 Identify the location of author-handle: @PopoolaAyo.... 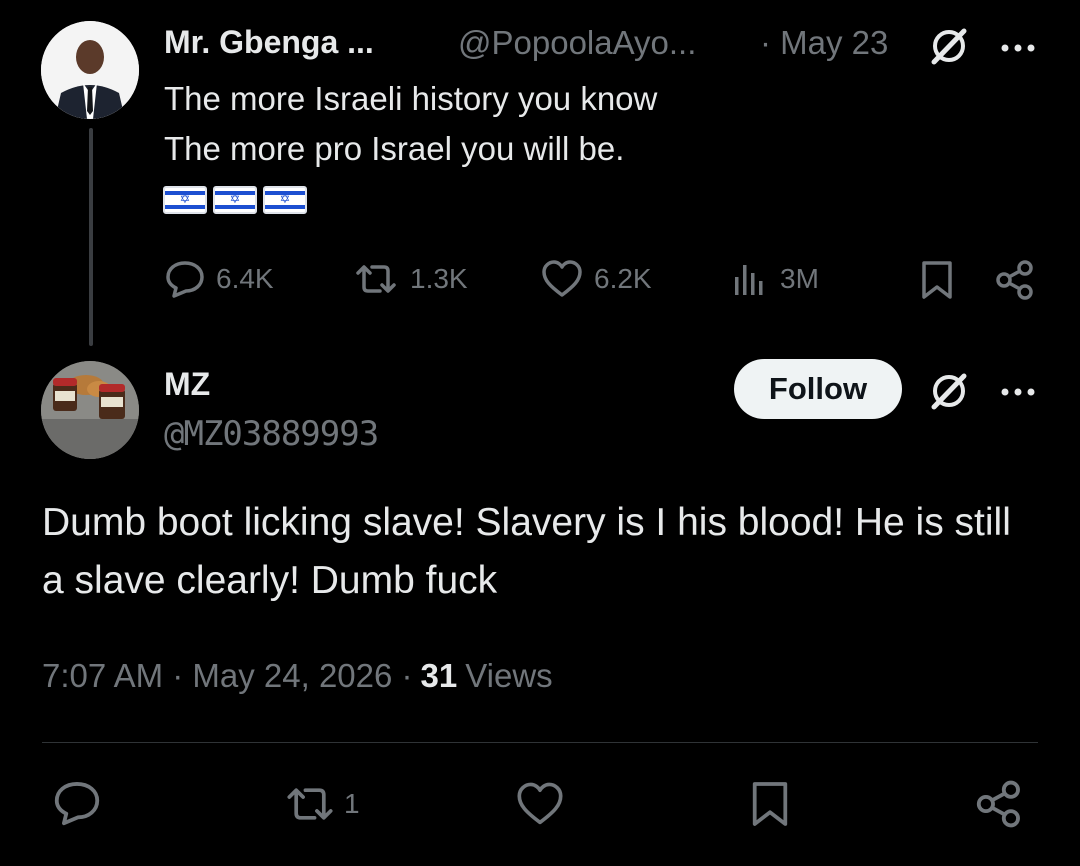
(577, 43).